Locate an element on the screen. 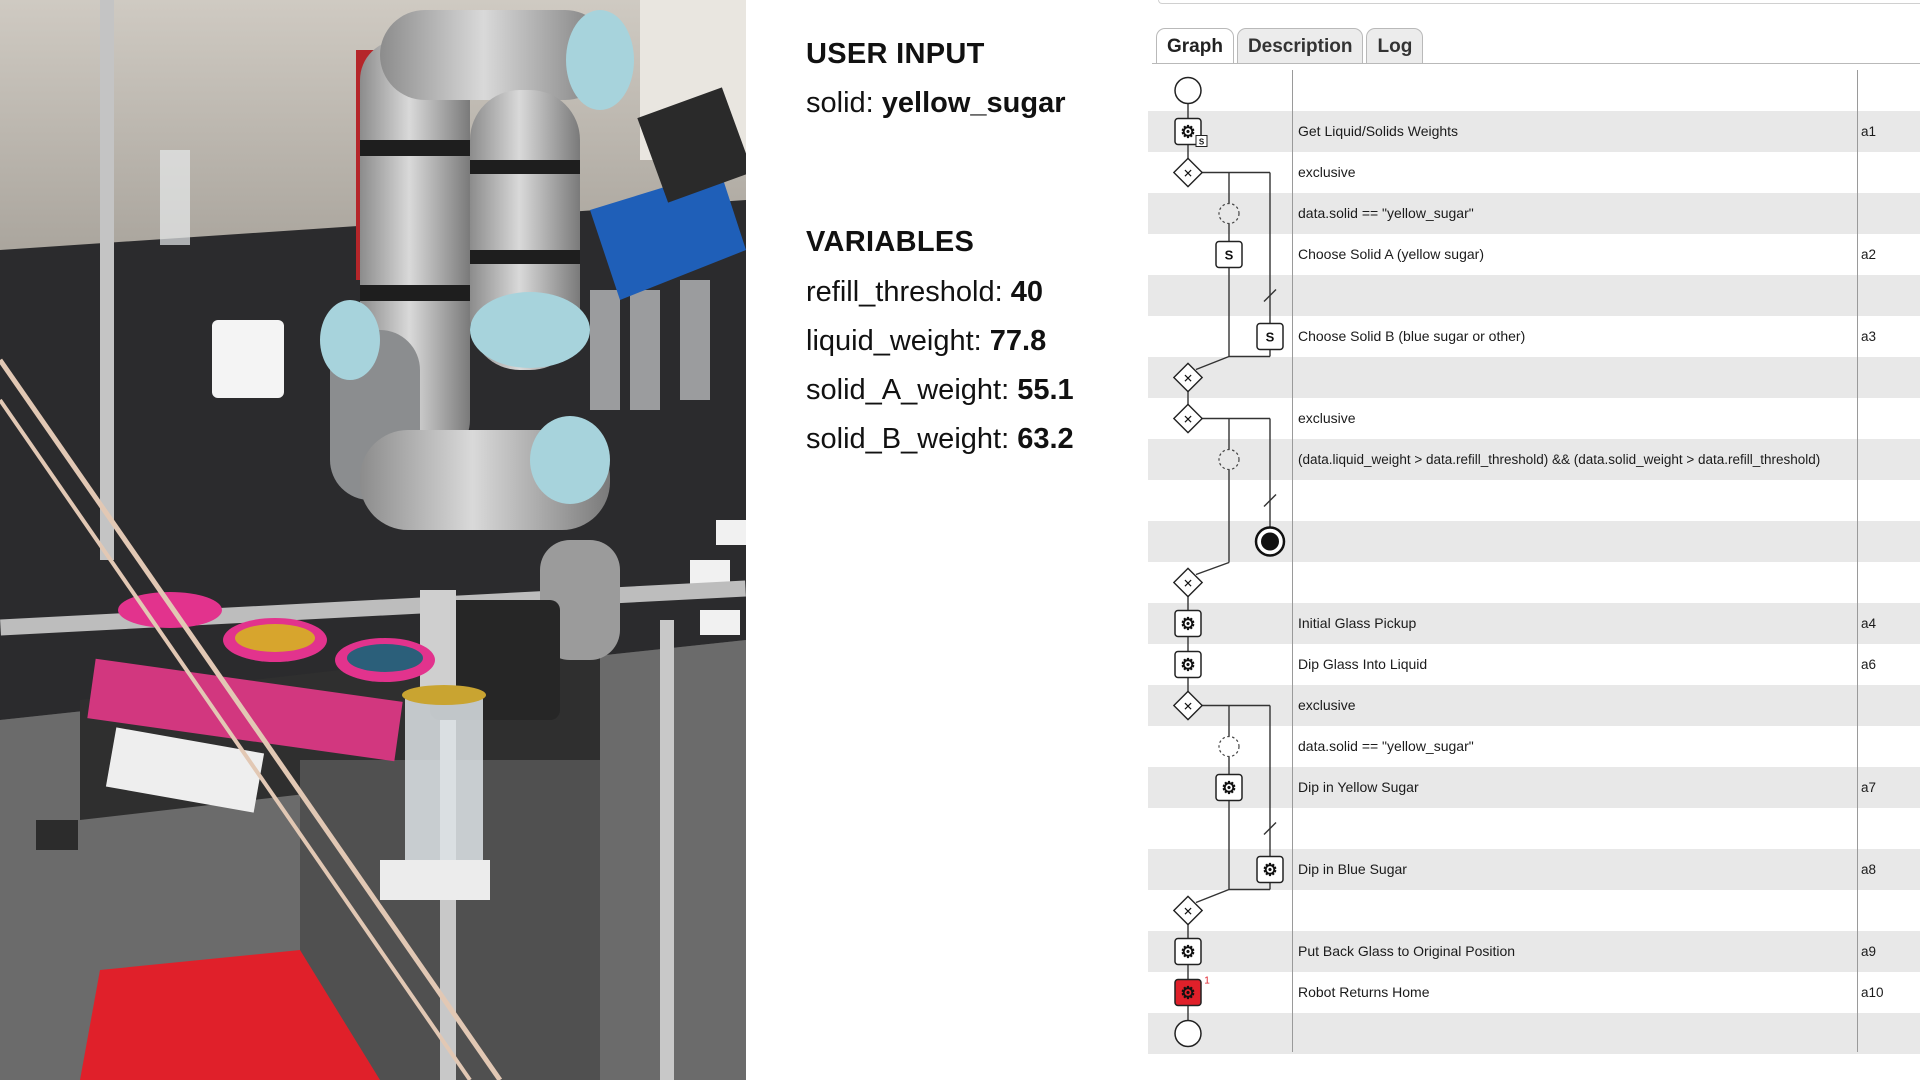 This screenshot has height=1080, width=1920. variable-value: 77.8 is located at coordinates (1018, 341).